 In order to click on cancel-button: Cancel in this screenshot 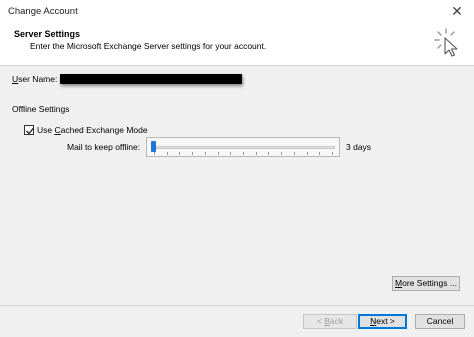, I will do `click(440, 321)`.